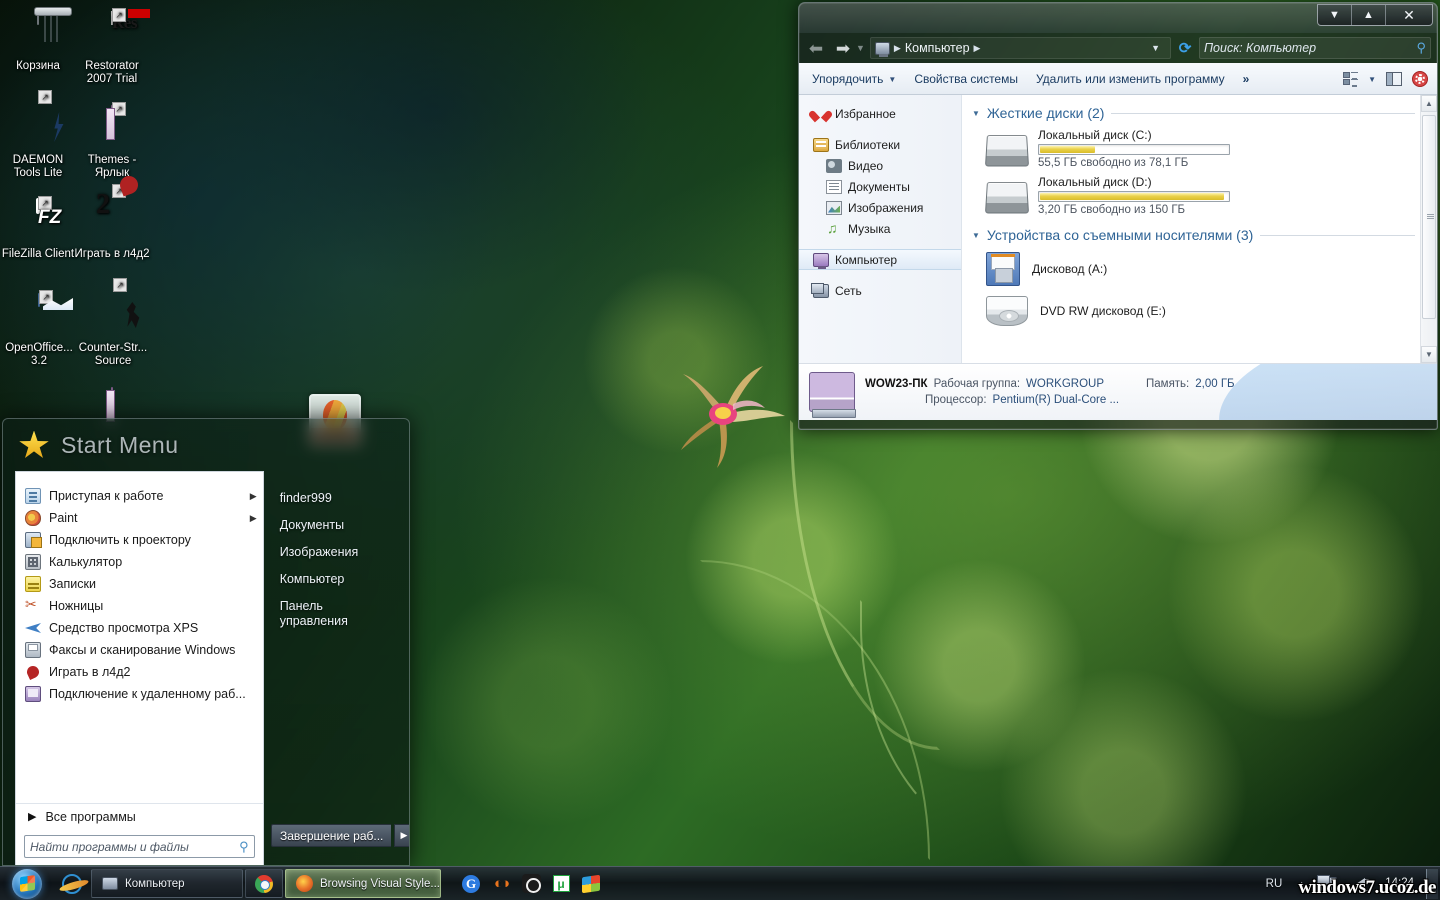 The width and height of the screenshot is (1440, 900). I want to click on all-programs-label: Все программы, so click(90, 816).